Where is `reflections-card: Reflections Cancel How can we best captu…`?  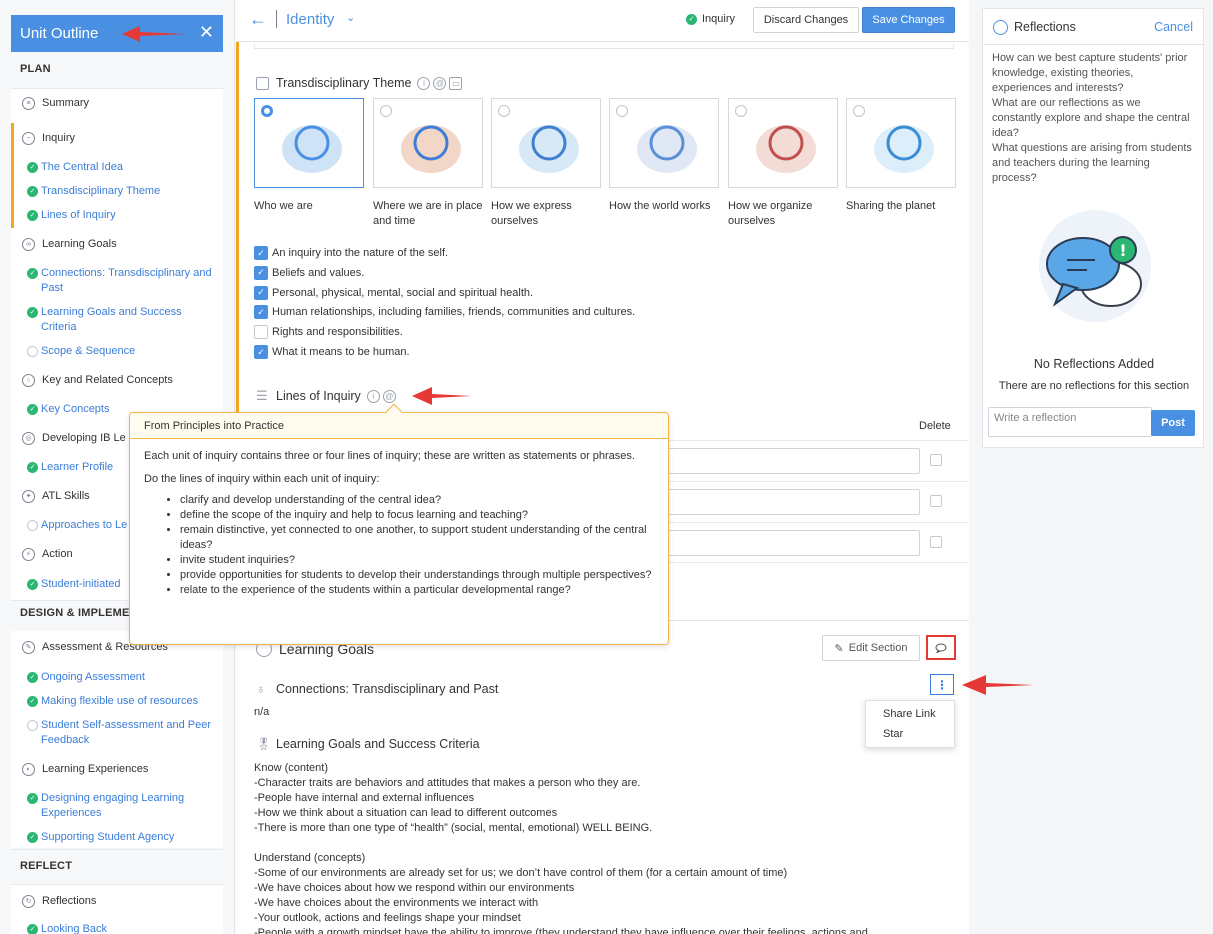 reflections-card: Reflections Cancel How can we best captu… is located at coordinates (1093, 228).